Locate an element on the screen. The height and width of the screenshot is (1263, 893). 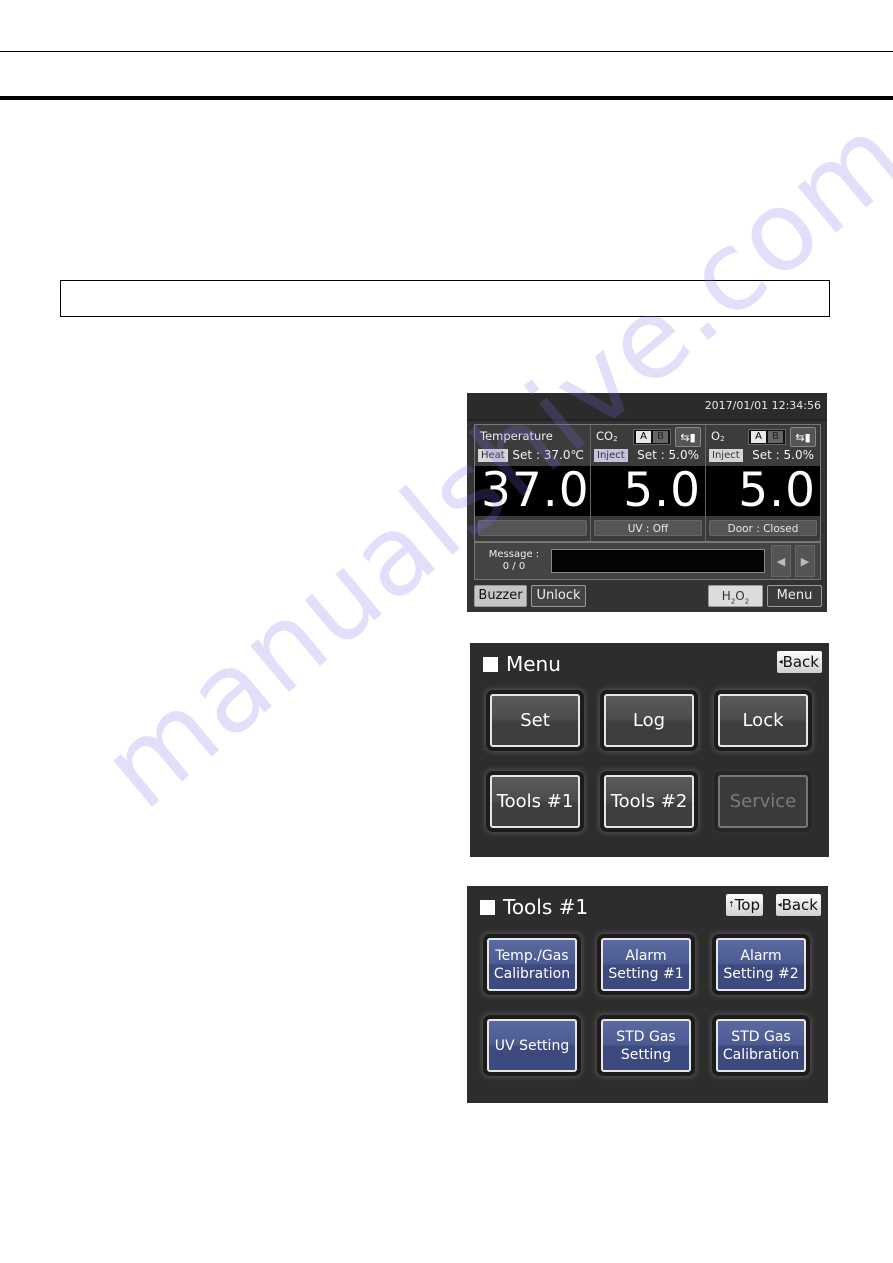
h2o2-label-sub2: 2 is located at coordinates (747, 601).